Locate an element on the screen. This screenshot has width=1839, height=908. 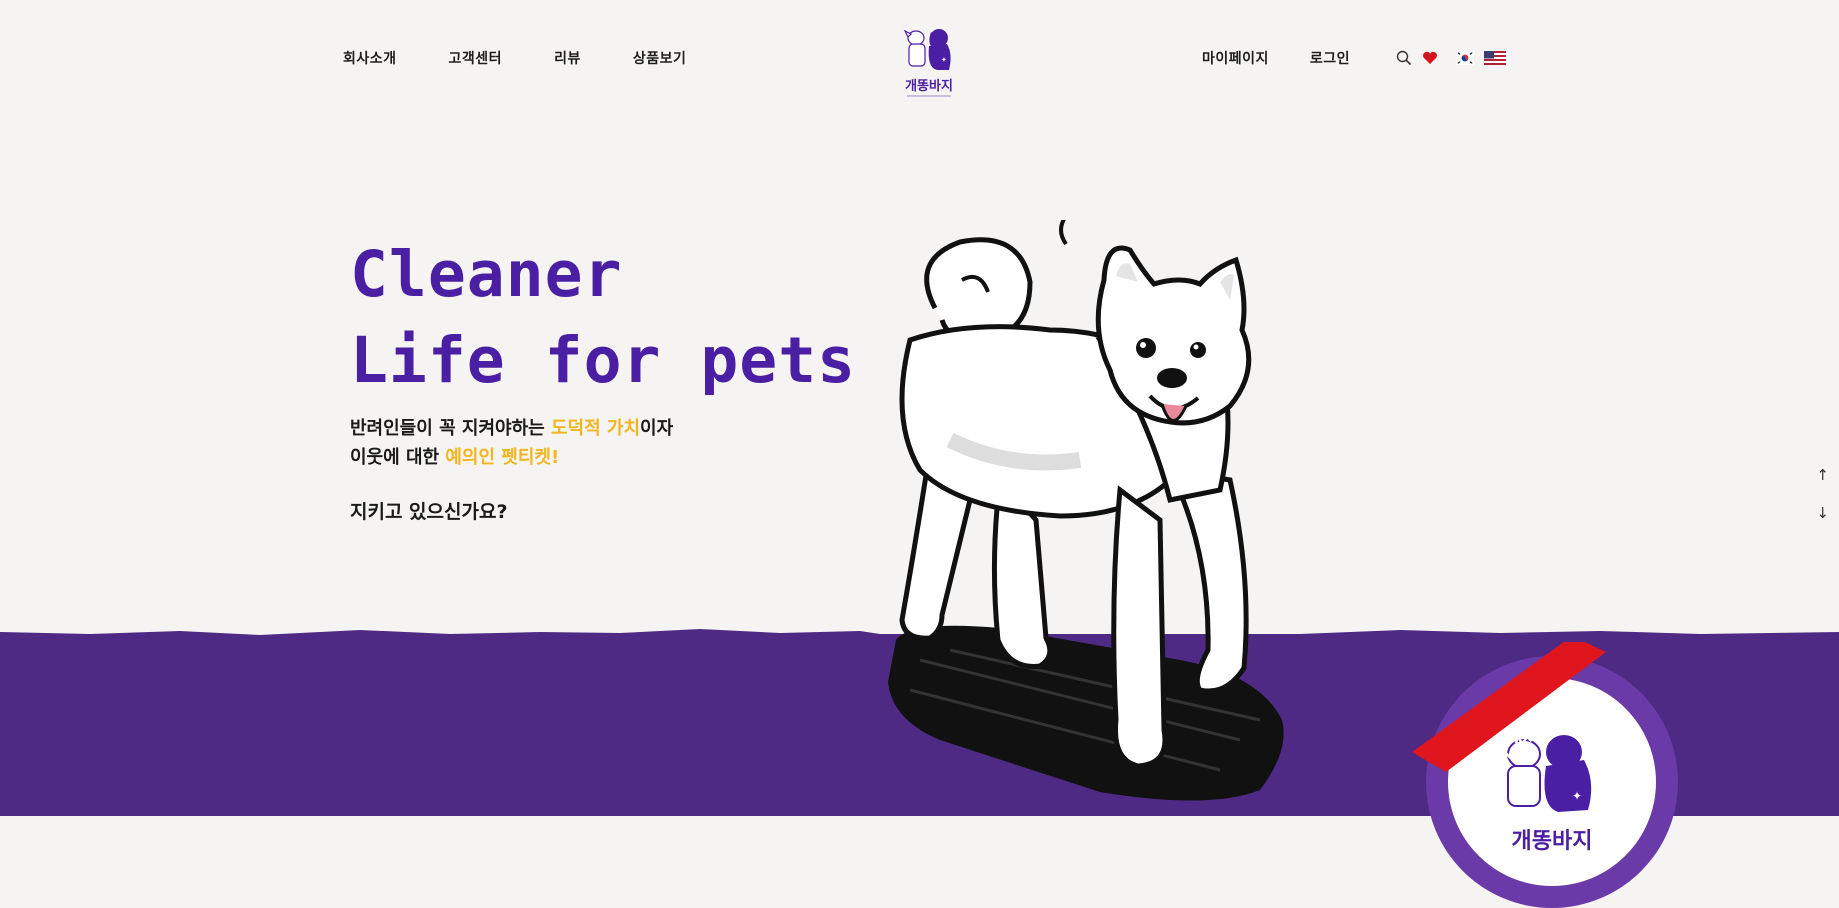
login-link: 로그인 is located at coordinates (1330, 58).